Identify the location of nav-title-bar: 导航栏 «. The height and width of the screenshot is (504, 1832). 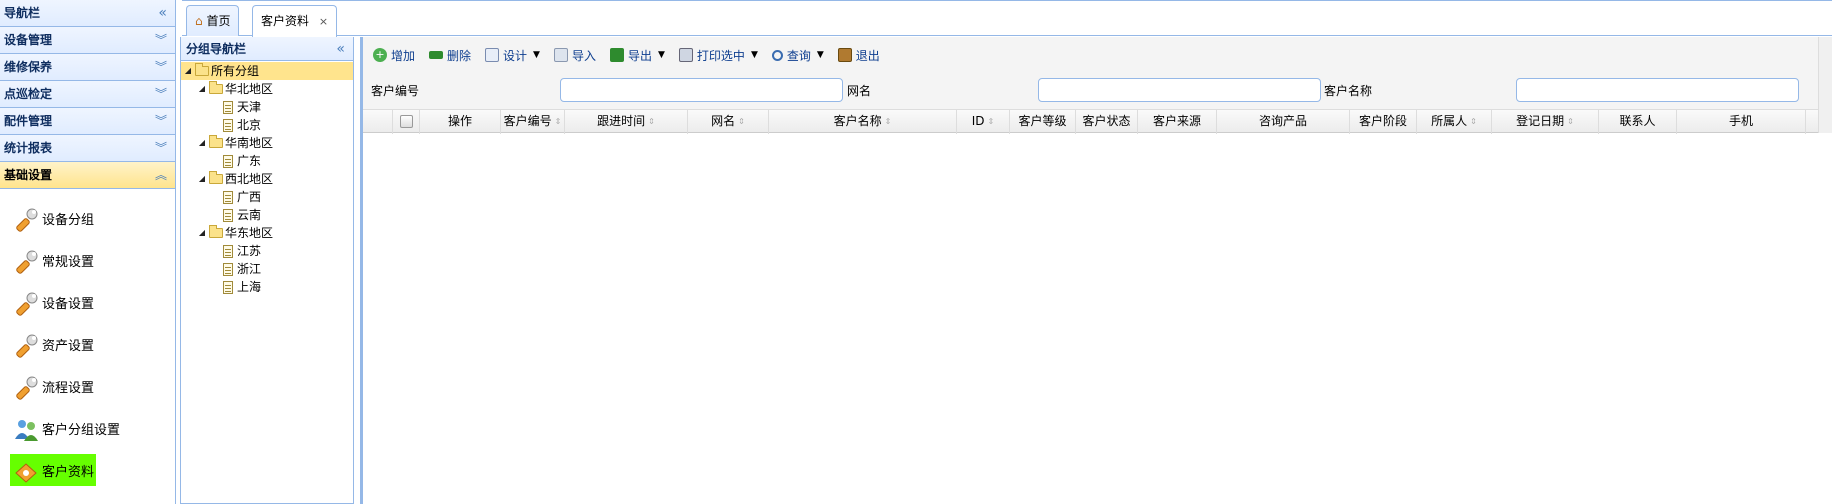
(87, 13).